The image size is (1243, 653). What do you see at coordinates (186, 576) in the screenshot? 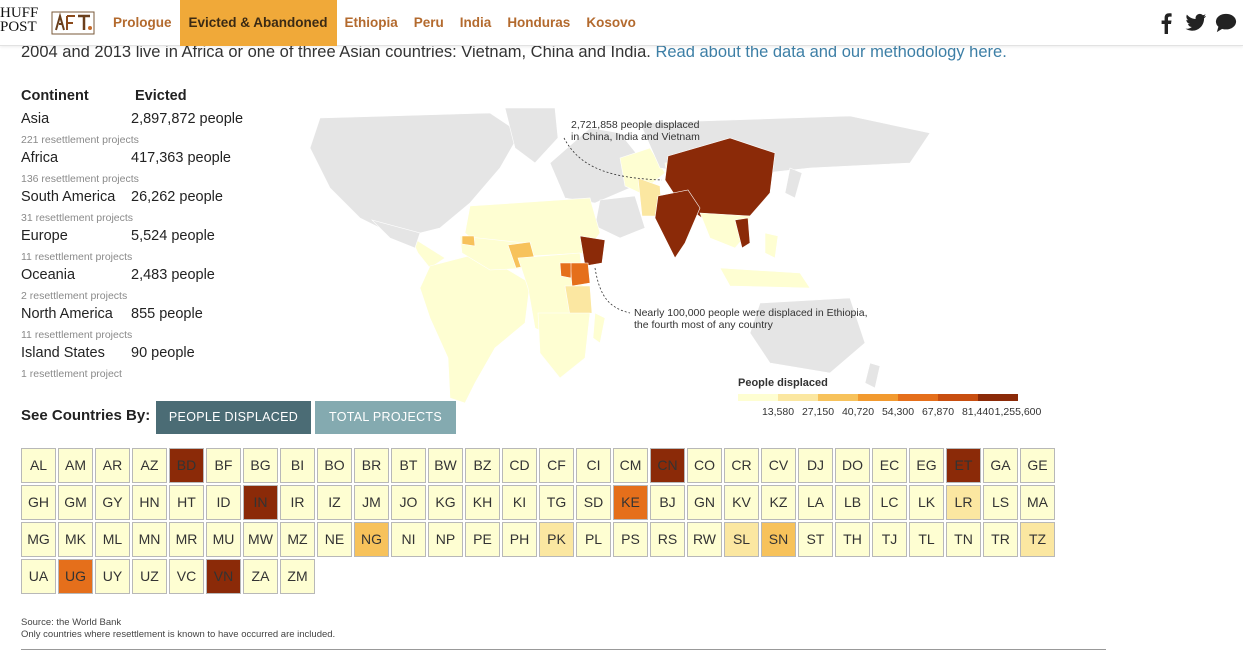
I see `country-cell-vc: VC` at bounding box center [186, 576].